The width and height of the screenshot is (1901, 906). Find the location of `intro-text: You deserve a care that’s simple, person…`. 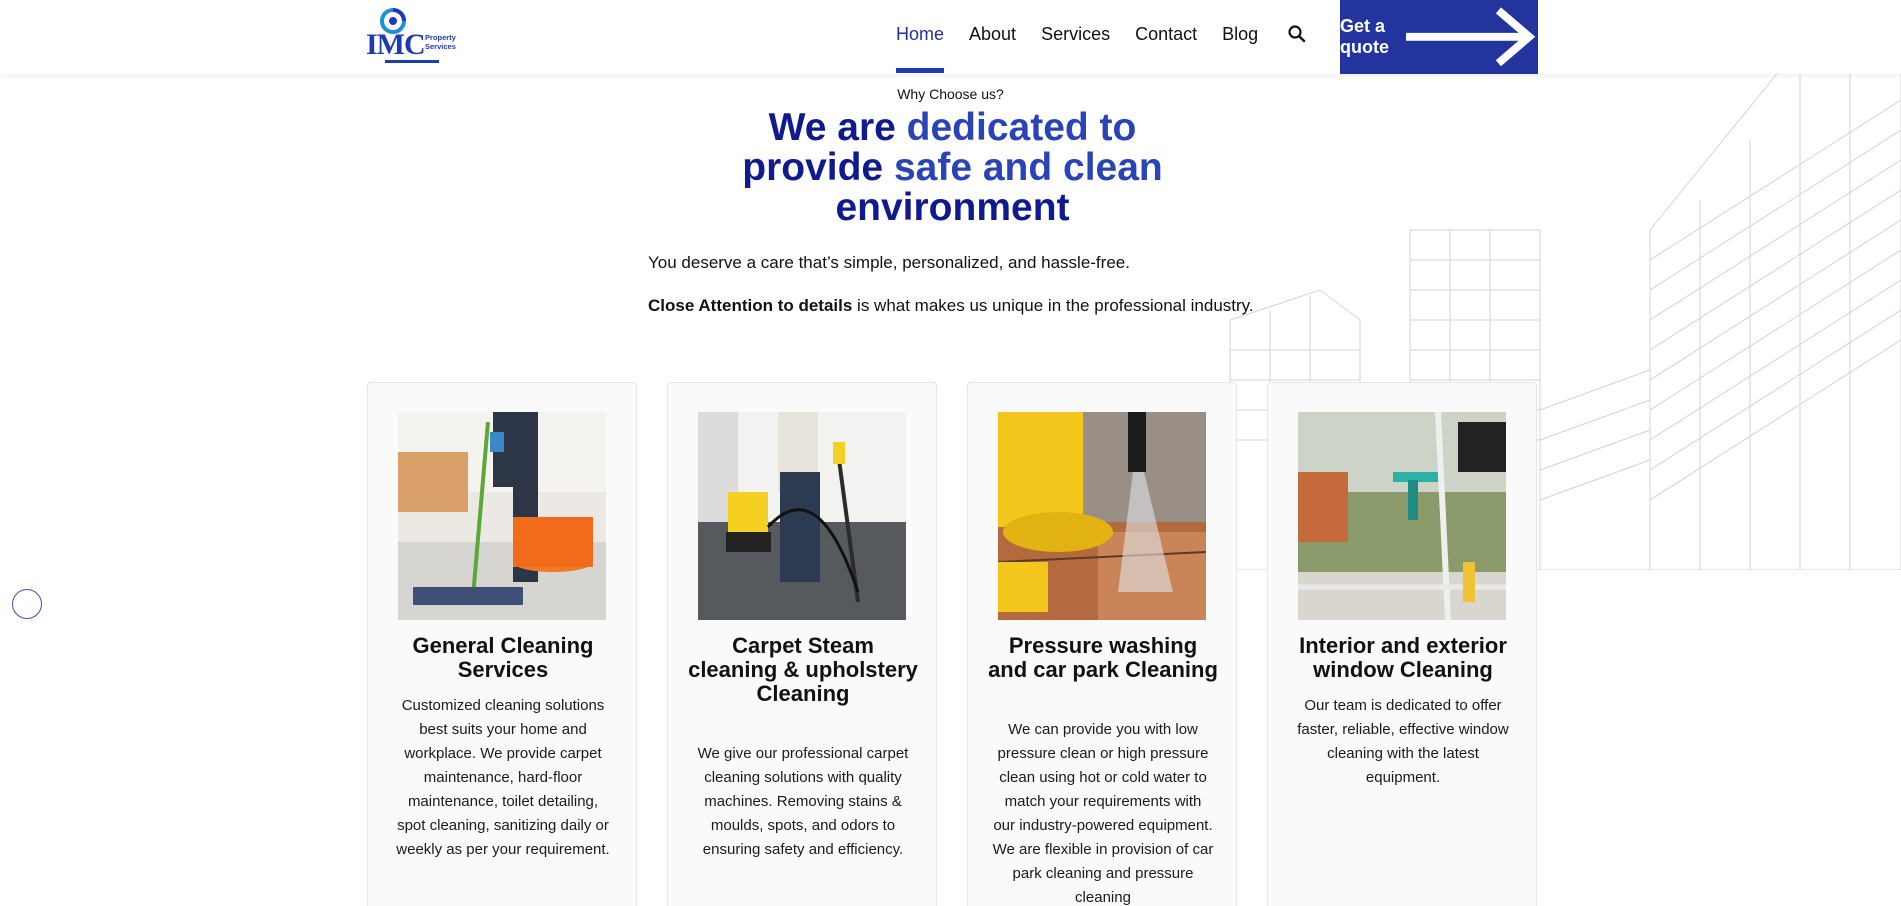

intro-text: You deserve a care that’s simple, person… is located at coordinates (889, 262).